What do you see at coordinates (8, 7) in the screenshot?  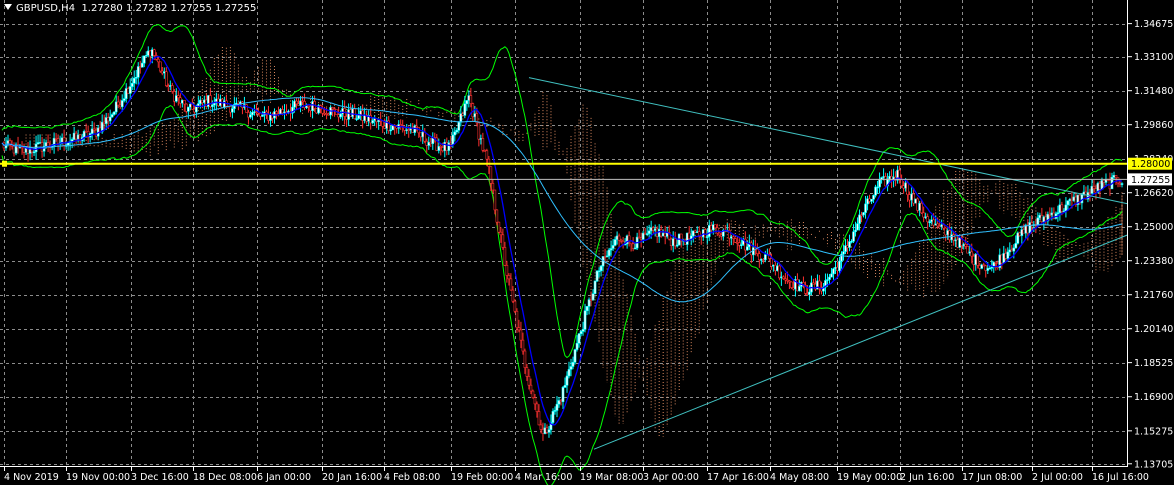 I see `collapse-triangle-icon` at bounding box center [8, 7].